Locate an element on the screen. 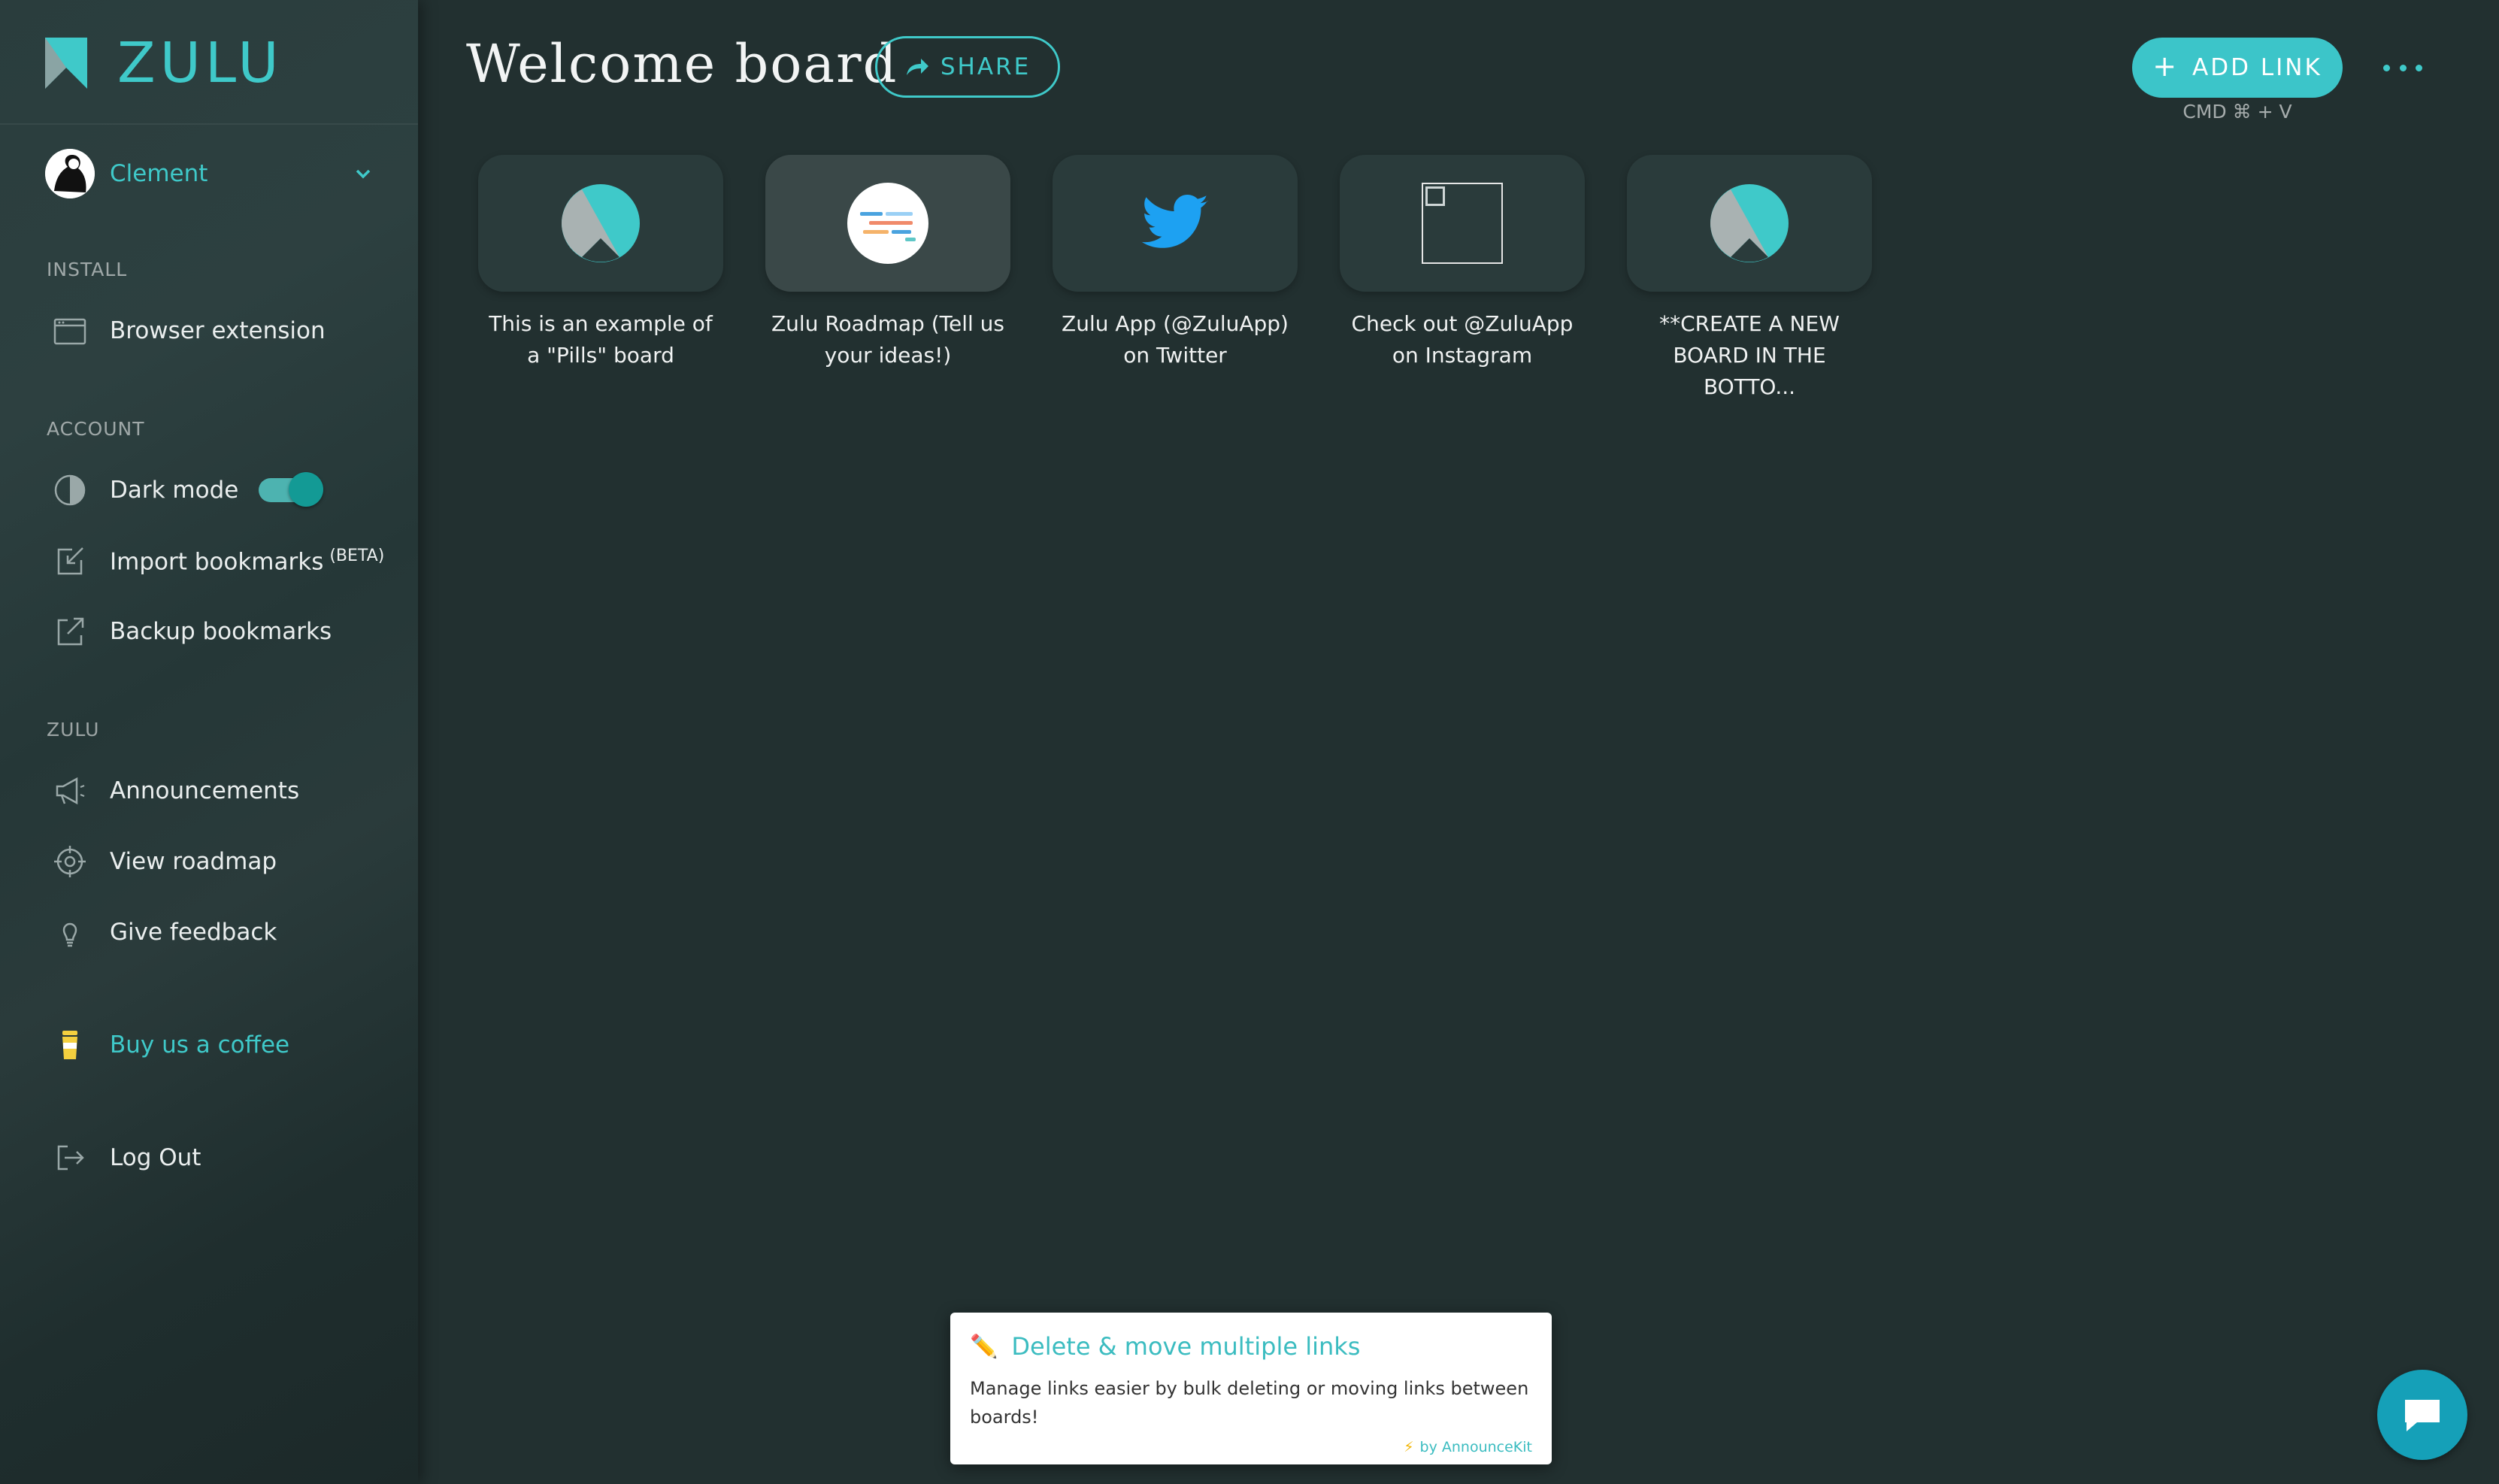  pencil-icon: ✏️ is located at coordinates (984, 1346).